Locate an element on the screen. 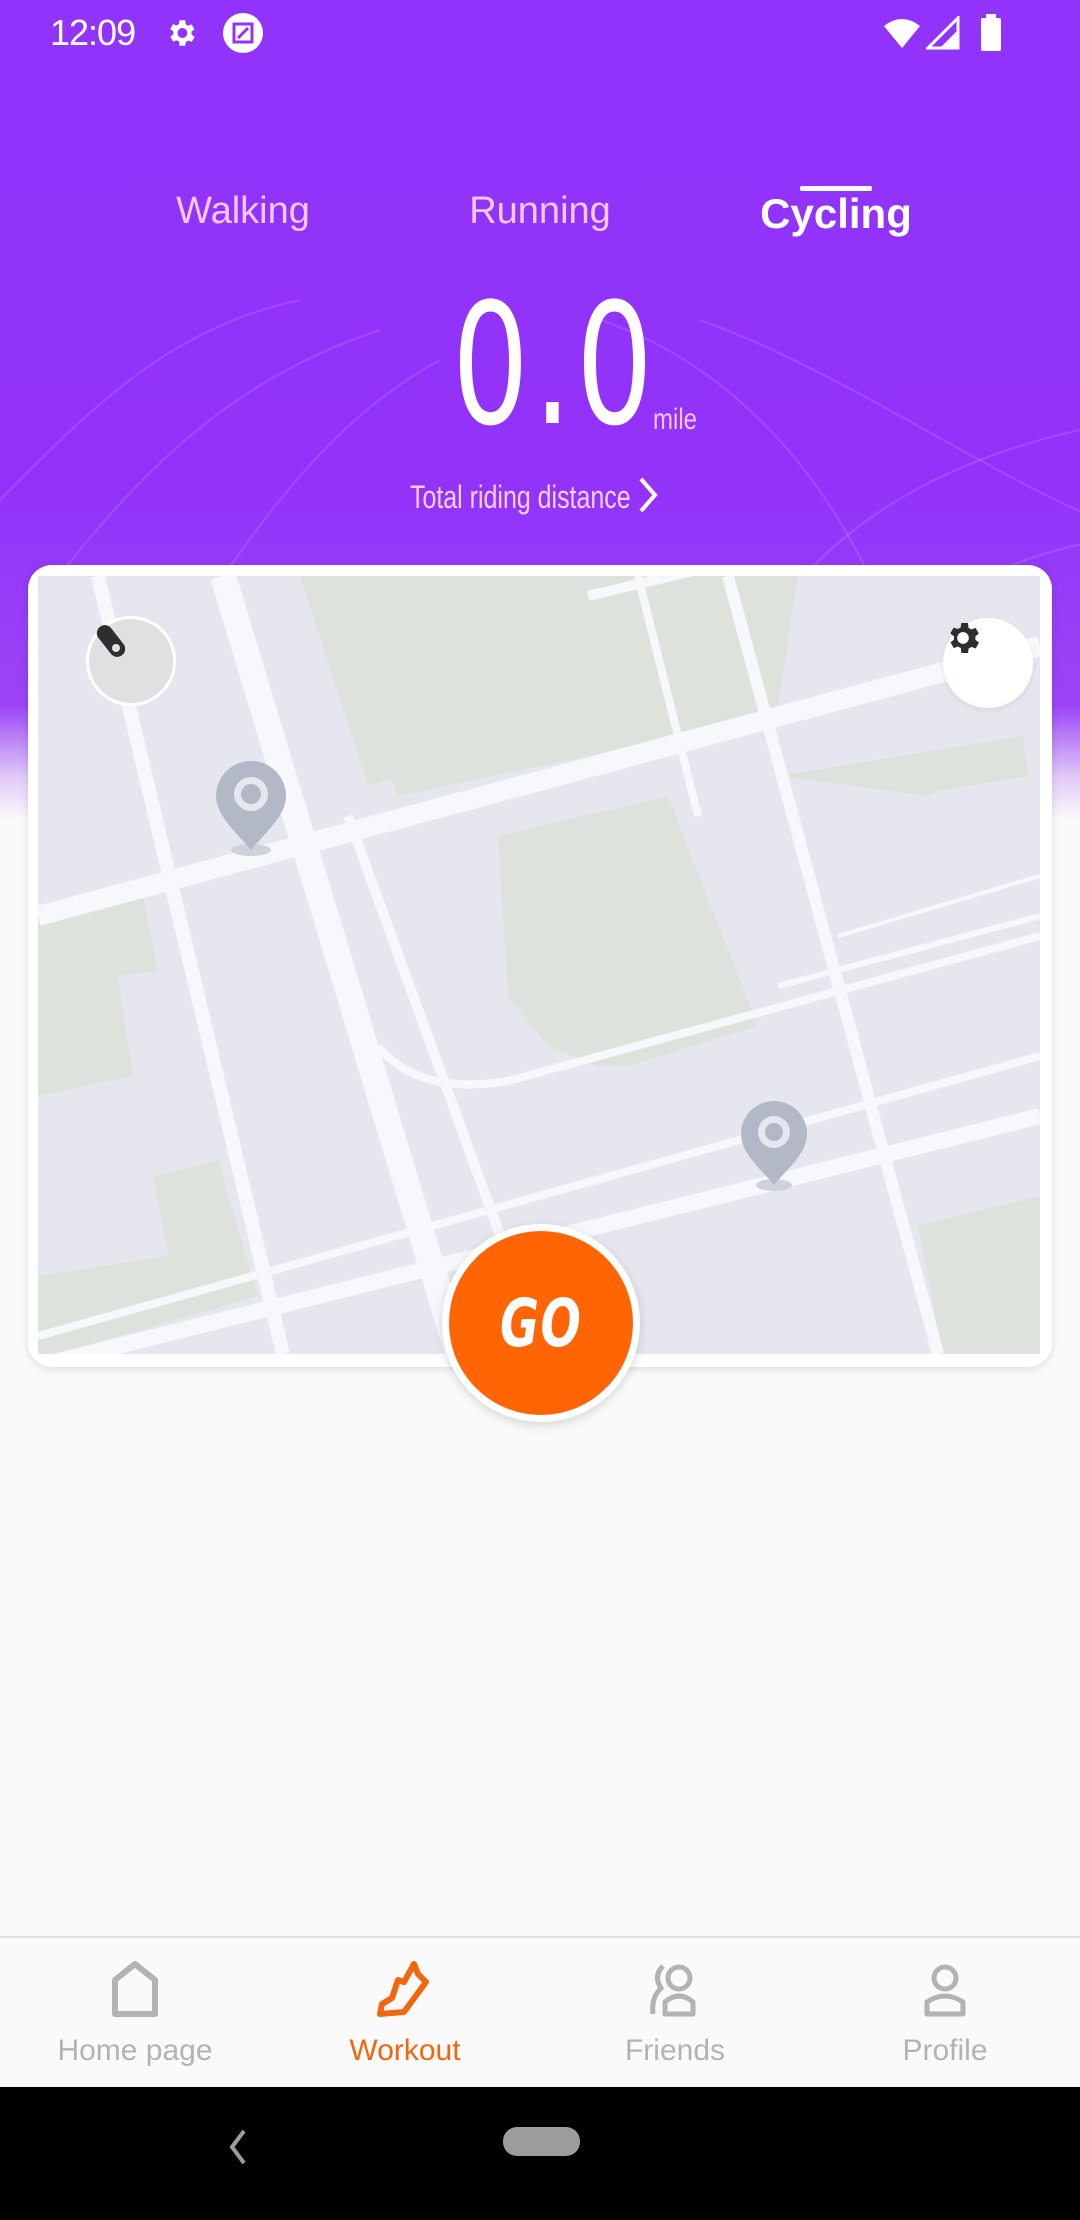  nav-friends-label: Friends is located at coordinates (675, 2050).